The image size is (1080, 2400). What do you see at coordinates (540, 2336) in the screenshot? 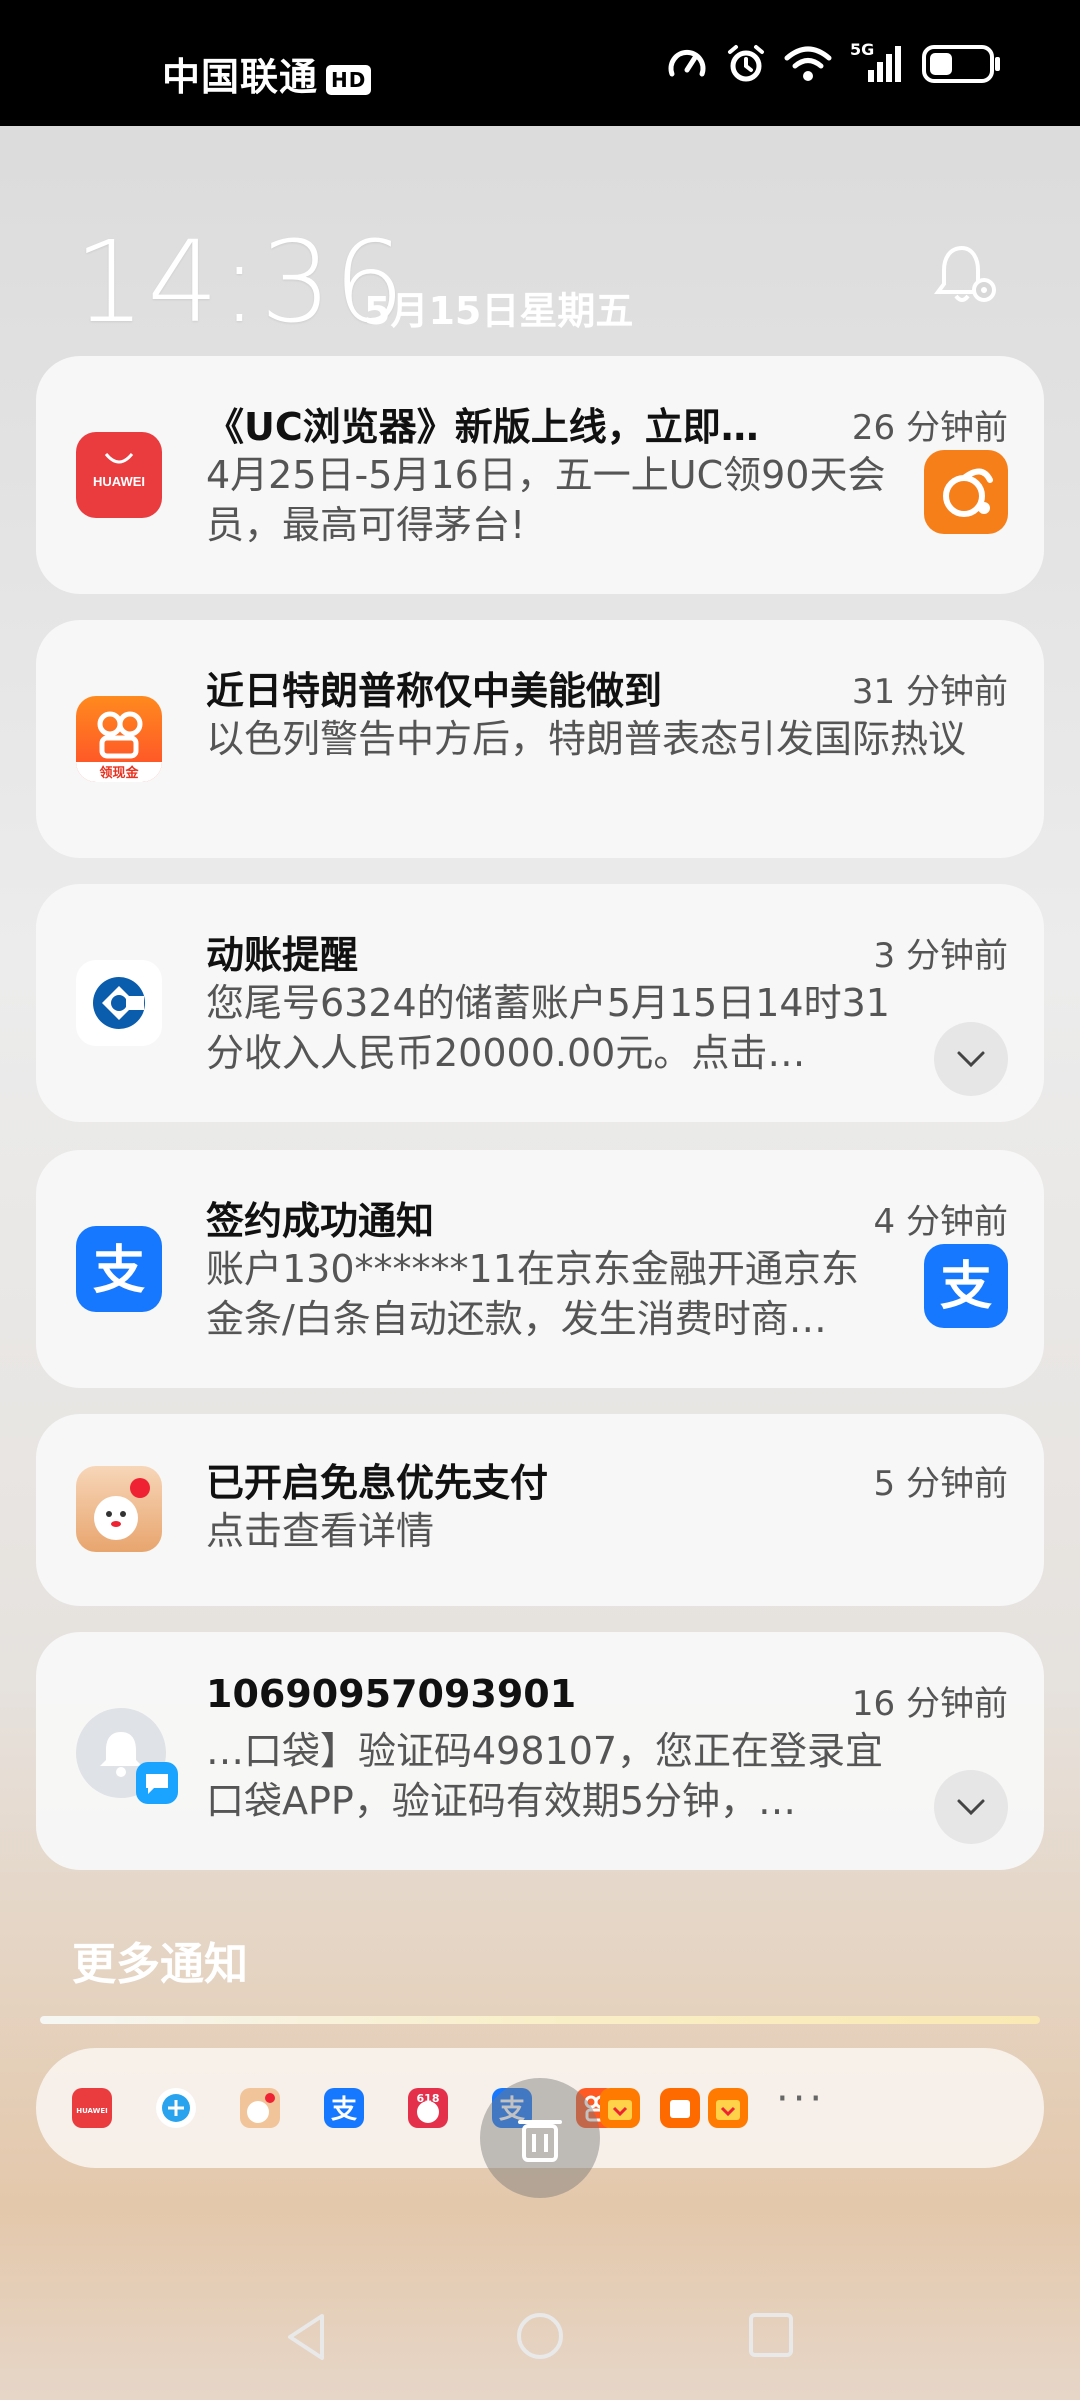
I see `home-icon` at bounding box center [540, 2336].